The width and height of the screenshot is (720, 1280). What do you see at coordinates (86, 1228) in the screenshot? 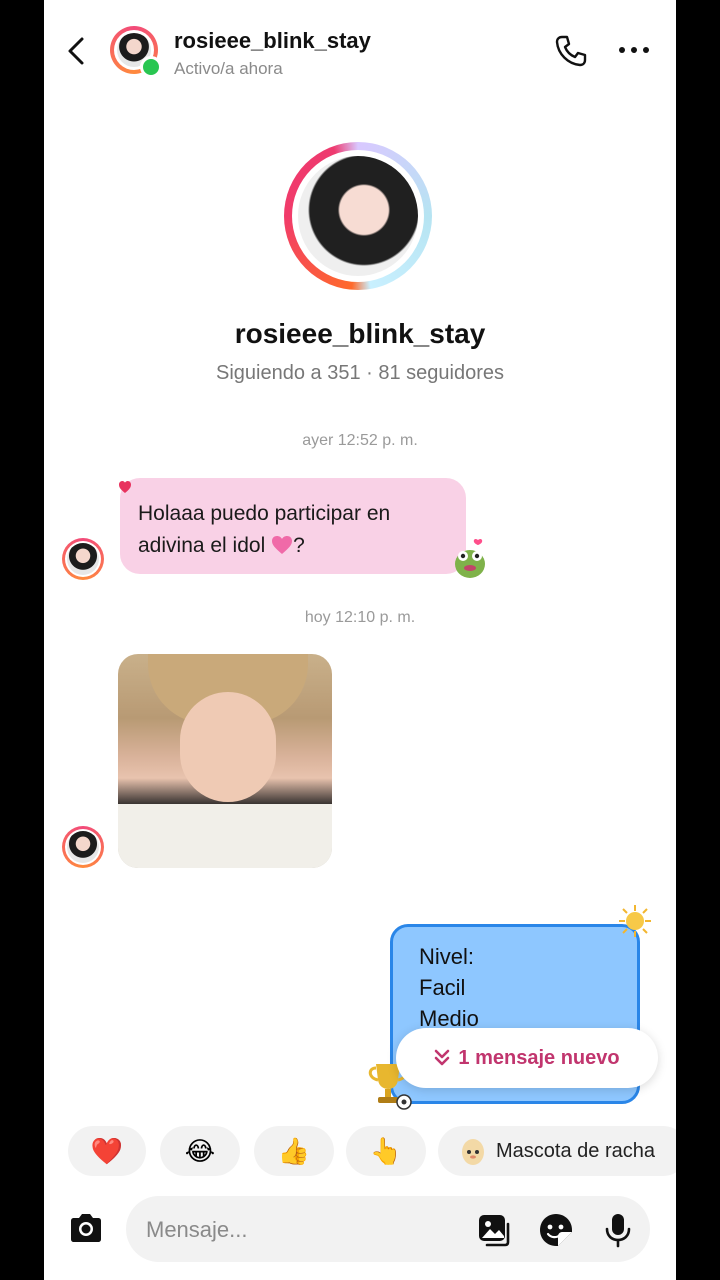
I see `camera-icon` at bounding box center [86, 1228].